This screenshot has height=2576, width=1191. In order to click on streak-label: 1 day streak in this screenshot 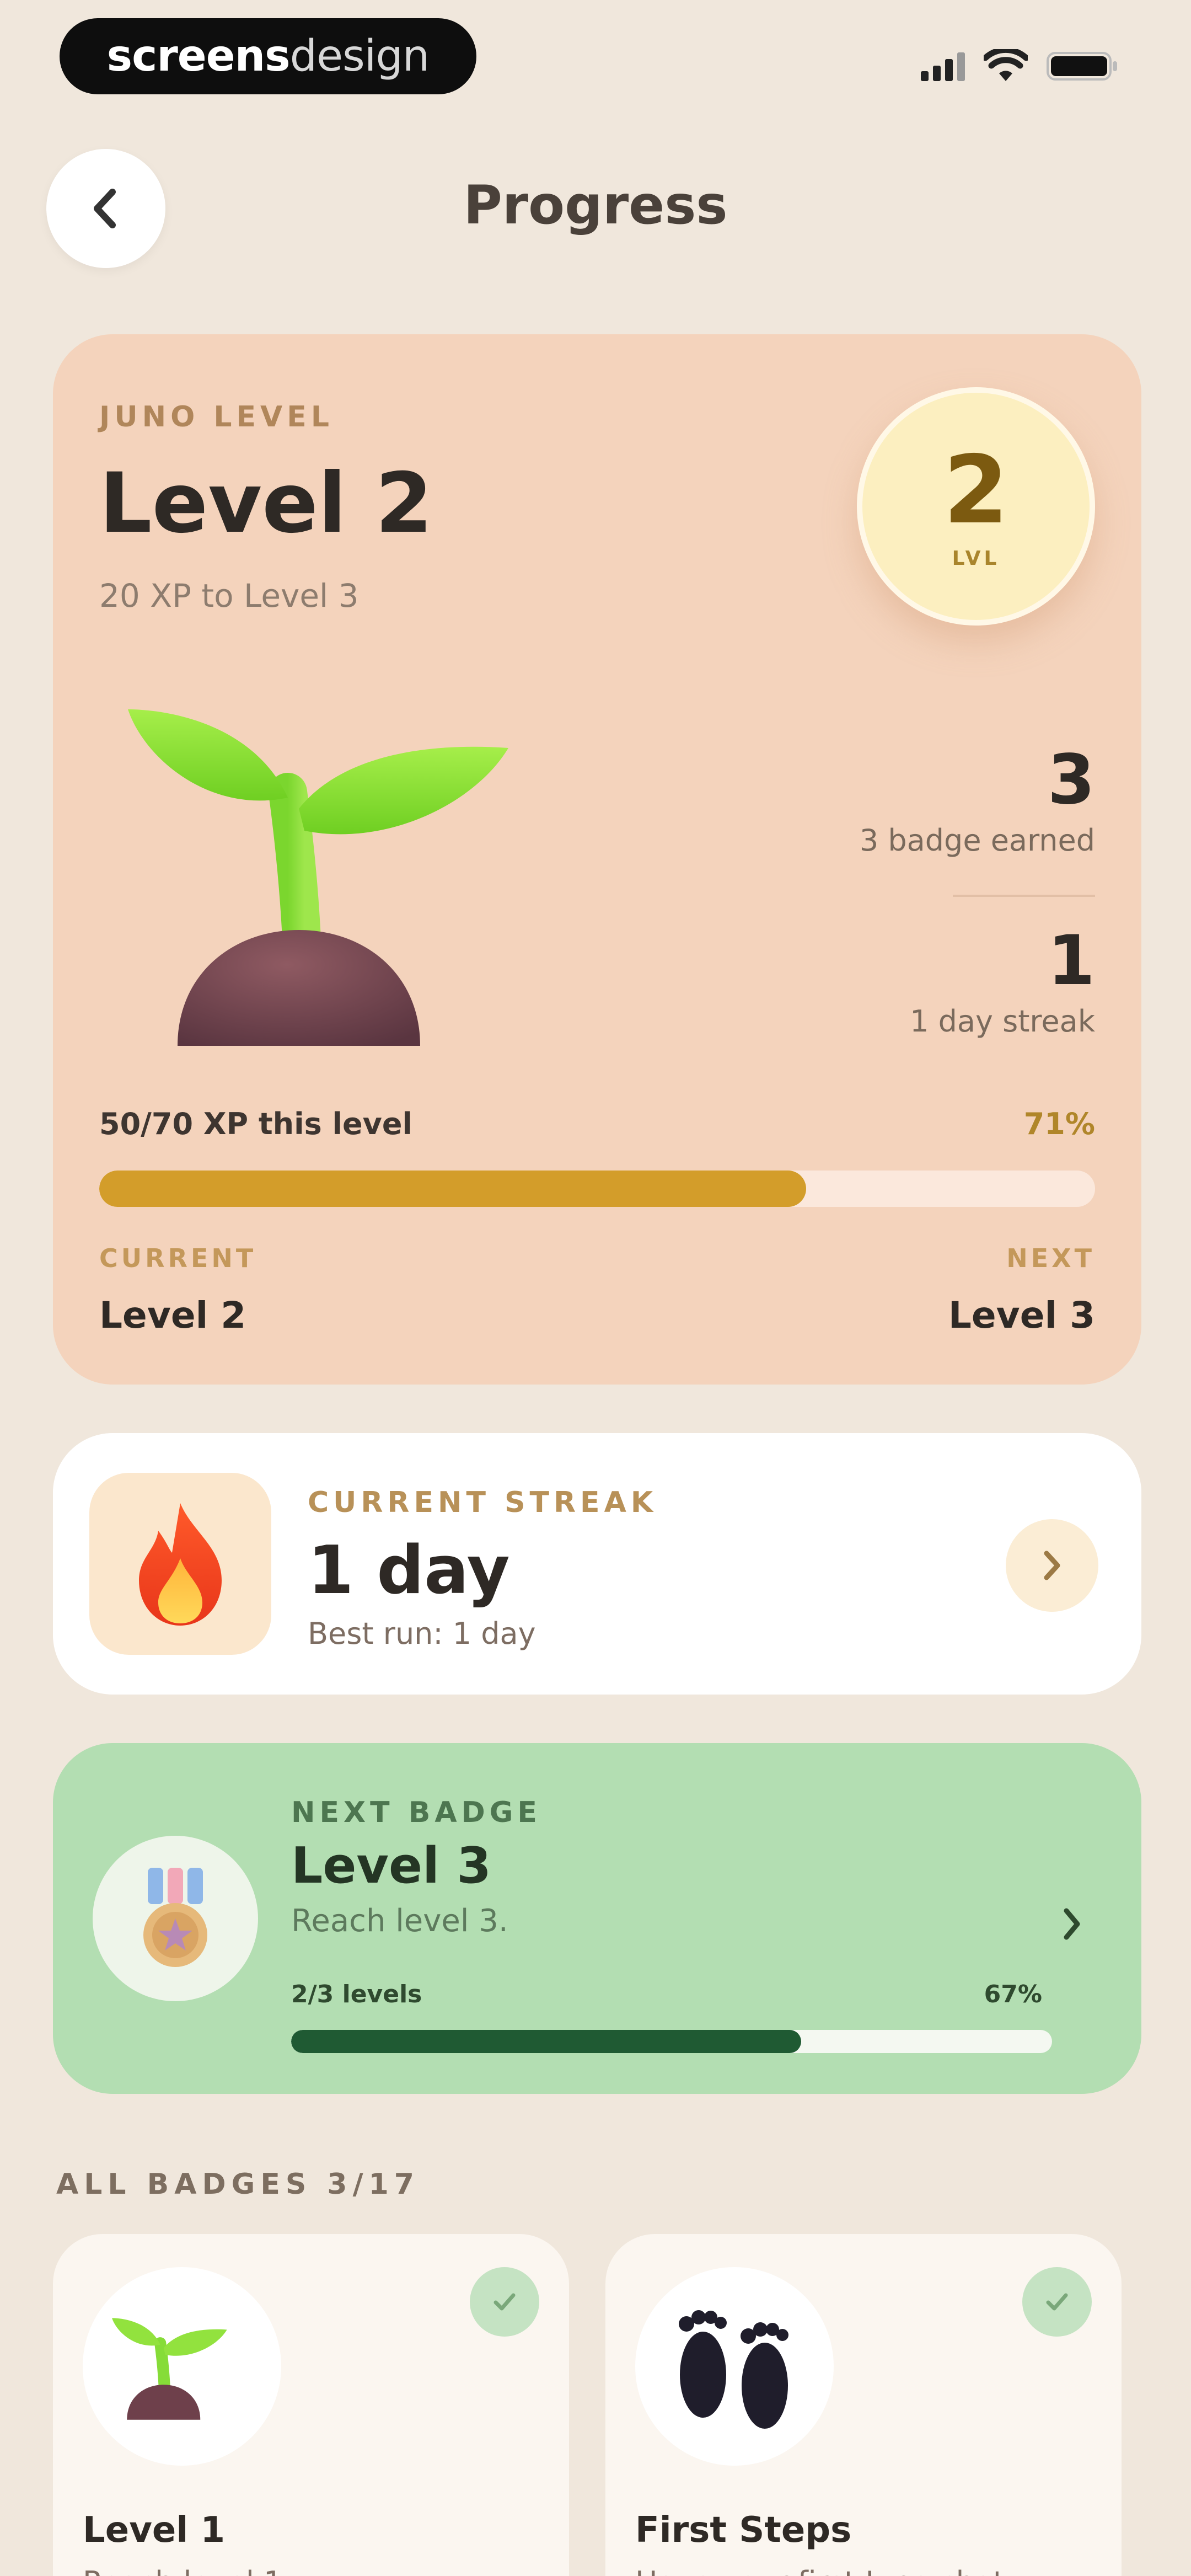, I will do `click(1002, 1021)`.